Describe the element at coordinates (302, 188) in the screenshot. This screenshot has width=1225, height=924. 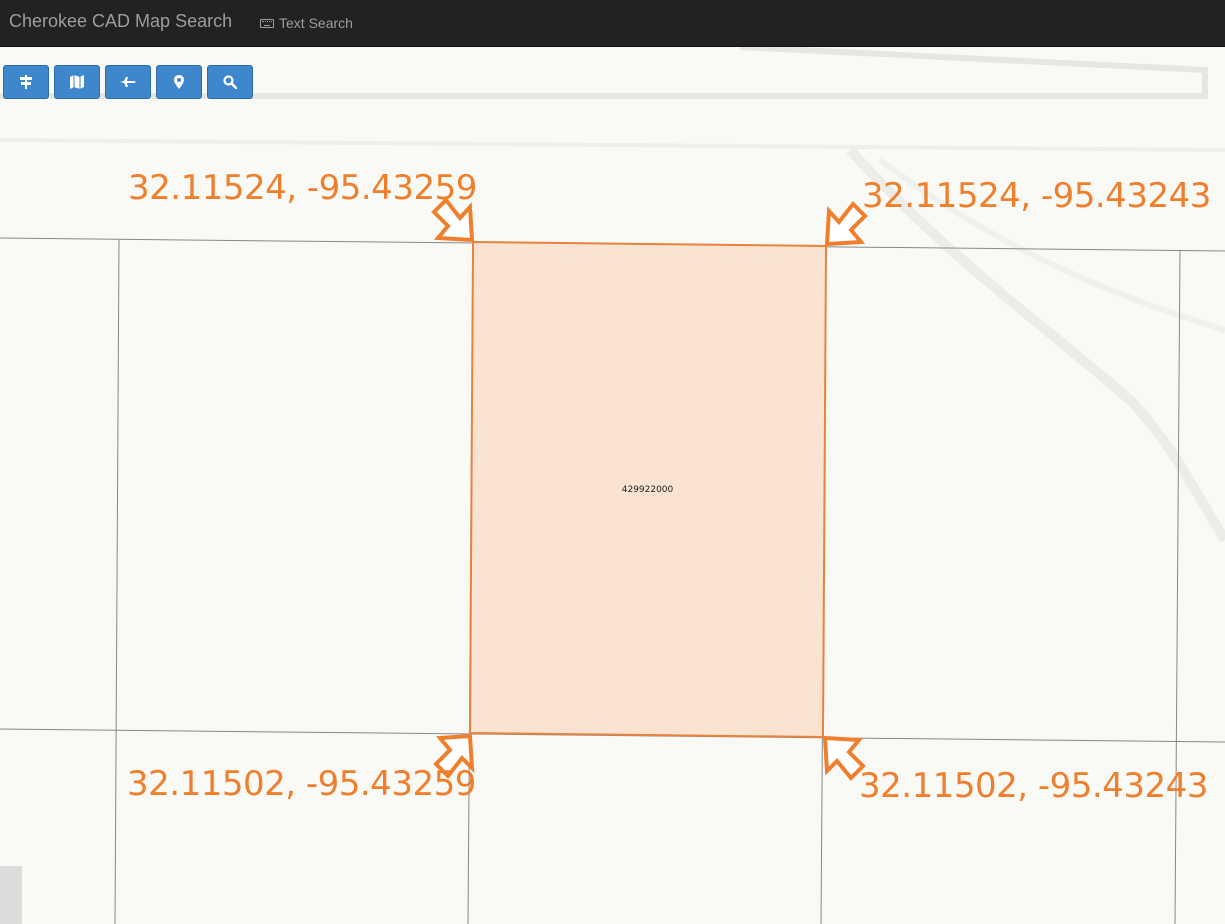
I see `coordinate-top-left: 32.11524, -95.43259` at that location.